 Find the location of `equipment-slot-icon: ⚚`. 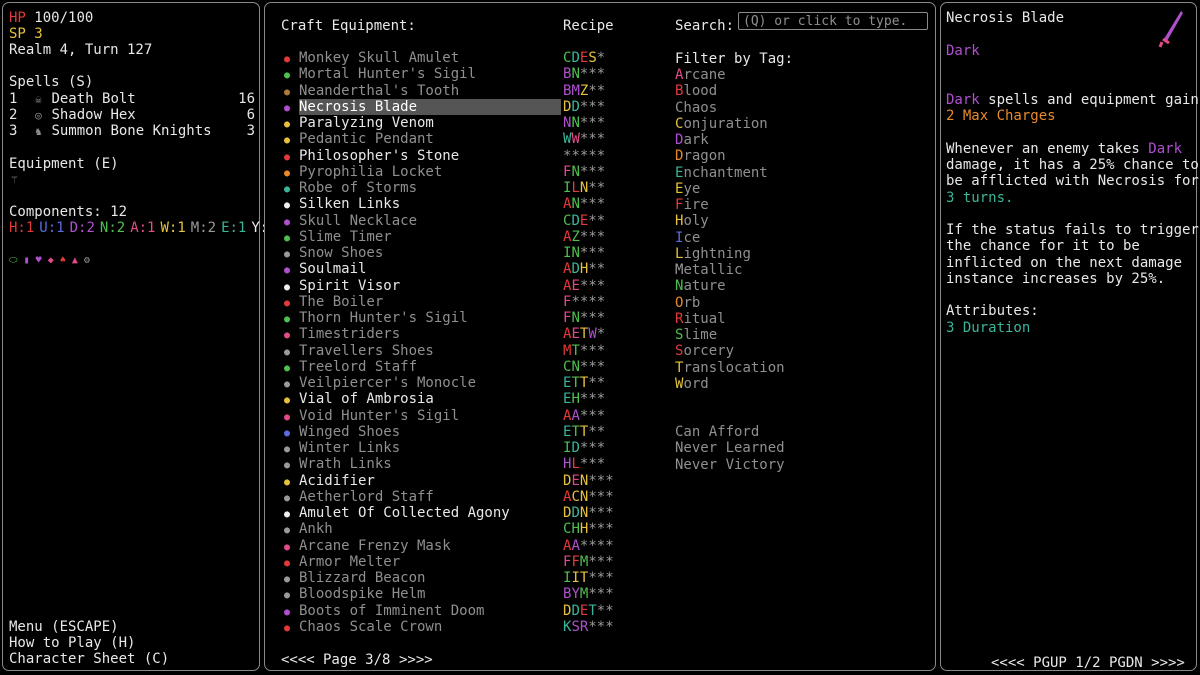

equipment-slot-icon: ⚚ is located at coordinates (14, 180).